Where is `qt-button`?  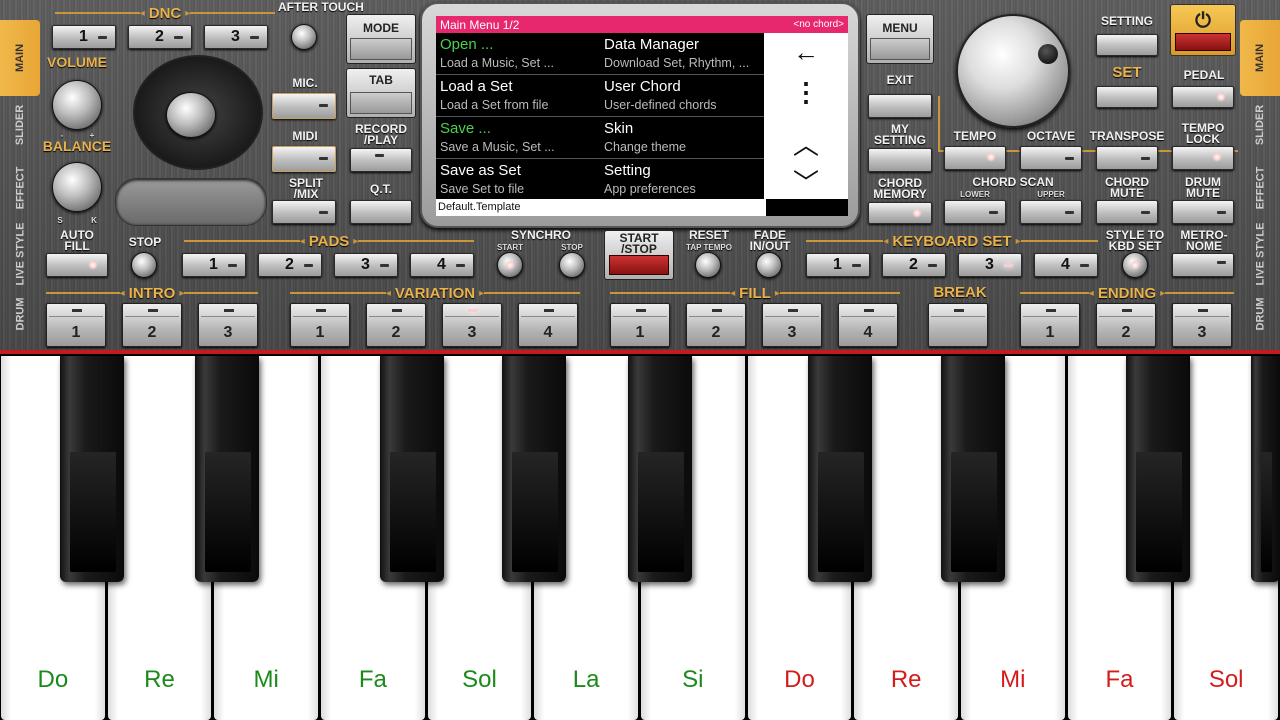
qt-button is located at coordinates (381, 212).